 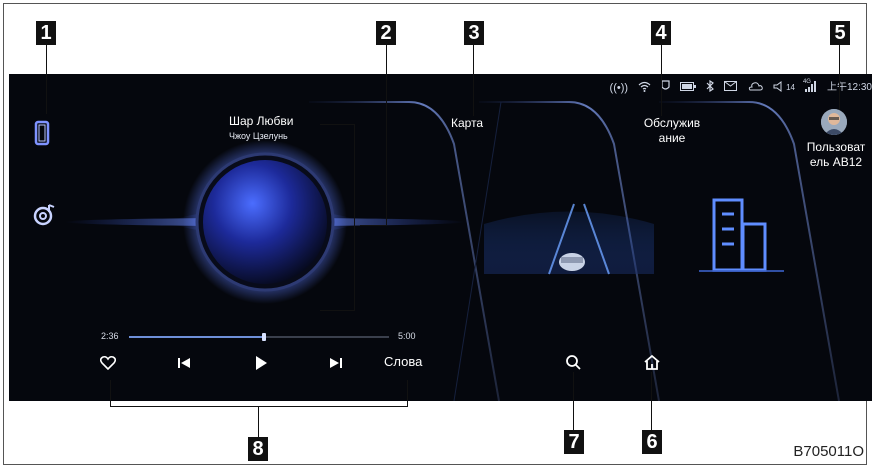 I want to click on figure-code: B705011O, so click(x=828, y=451).